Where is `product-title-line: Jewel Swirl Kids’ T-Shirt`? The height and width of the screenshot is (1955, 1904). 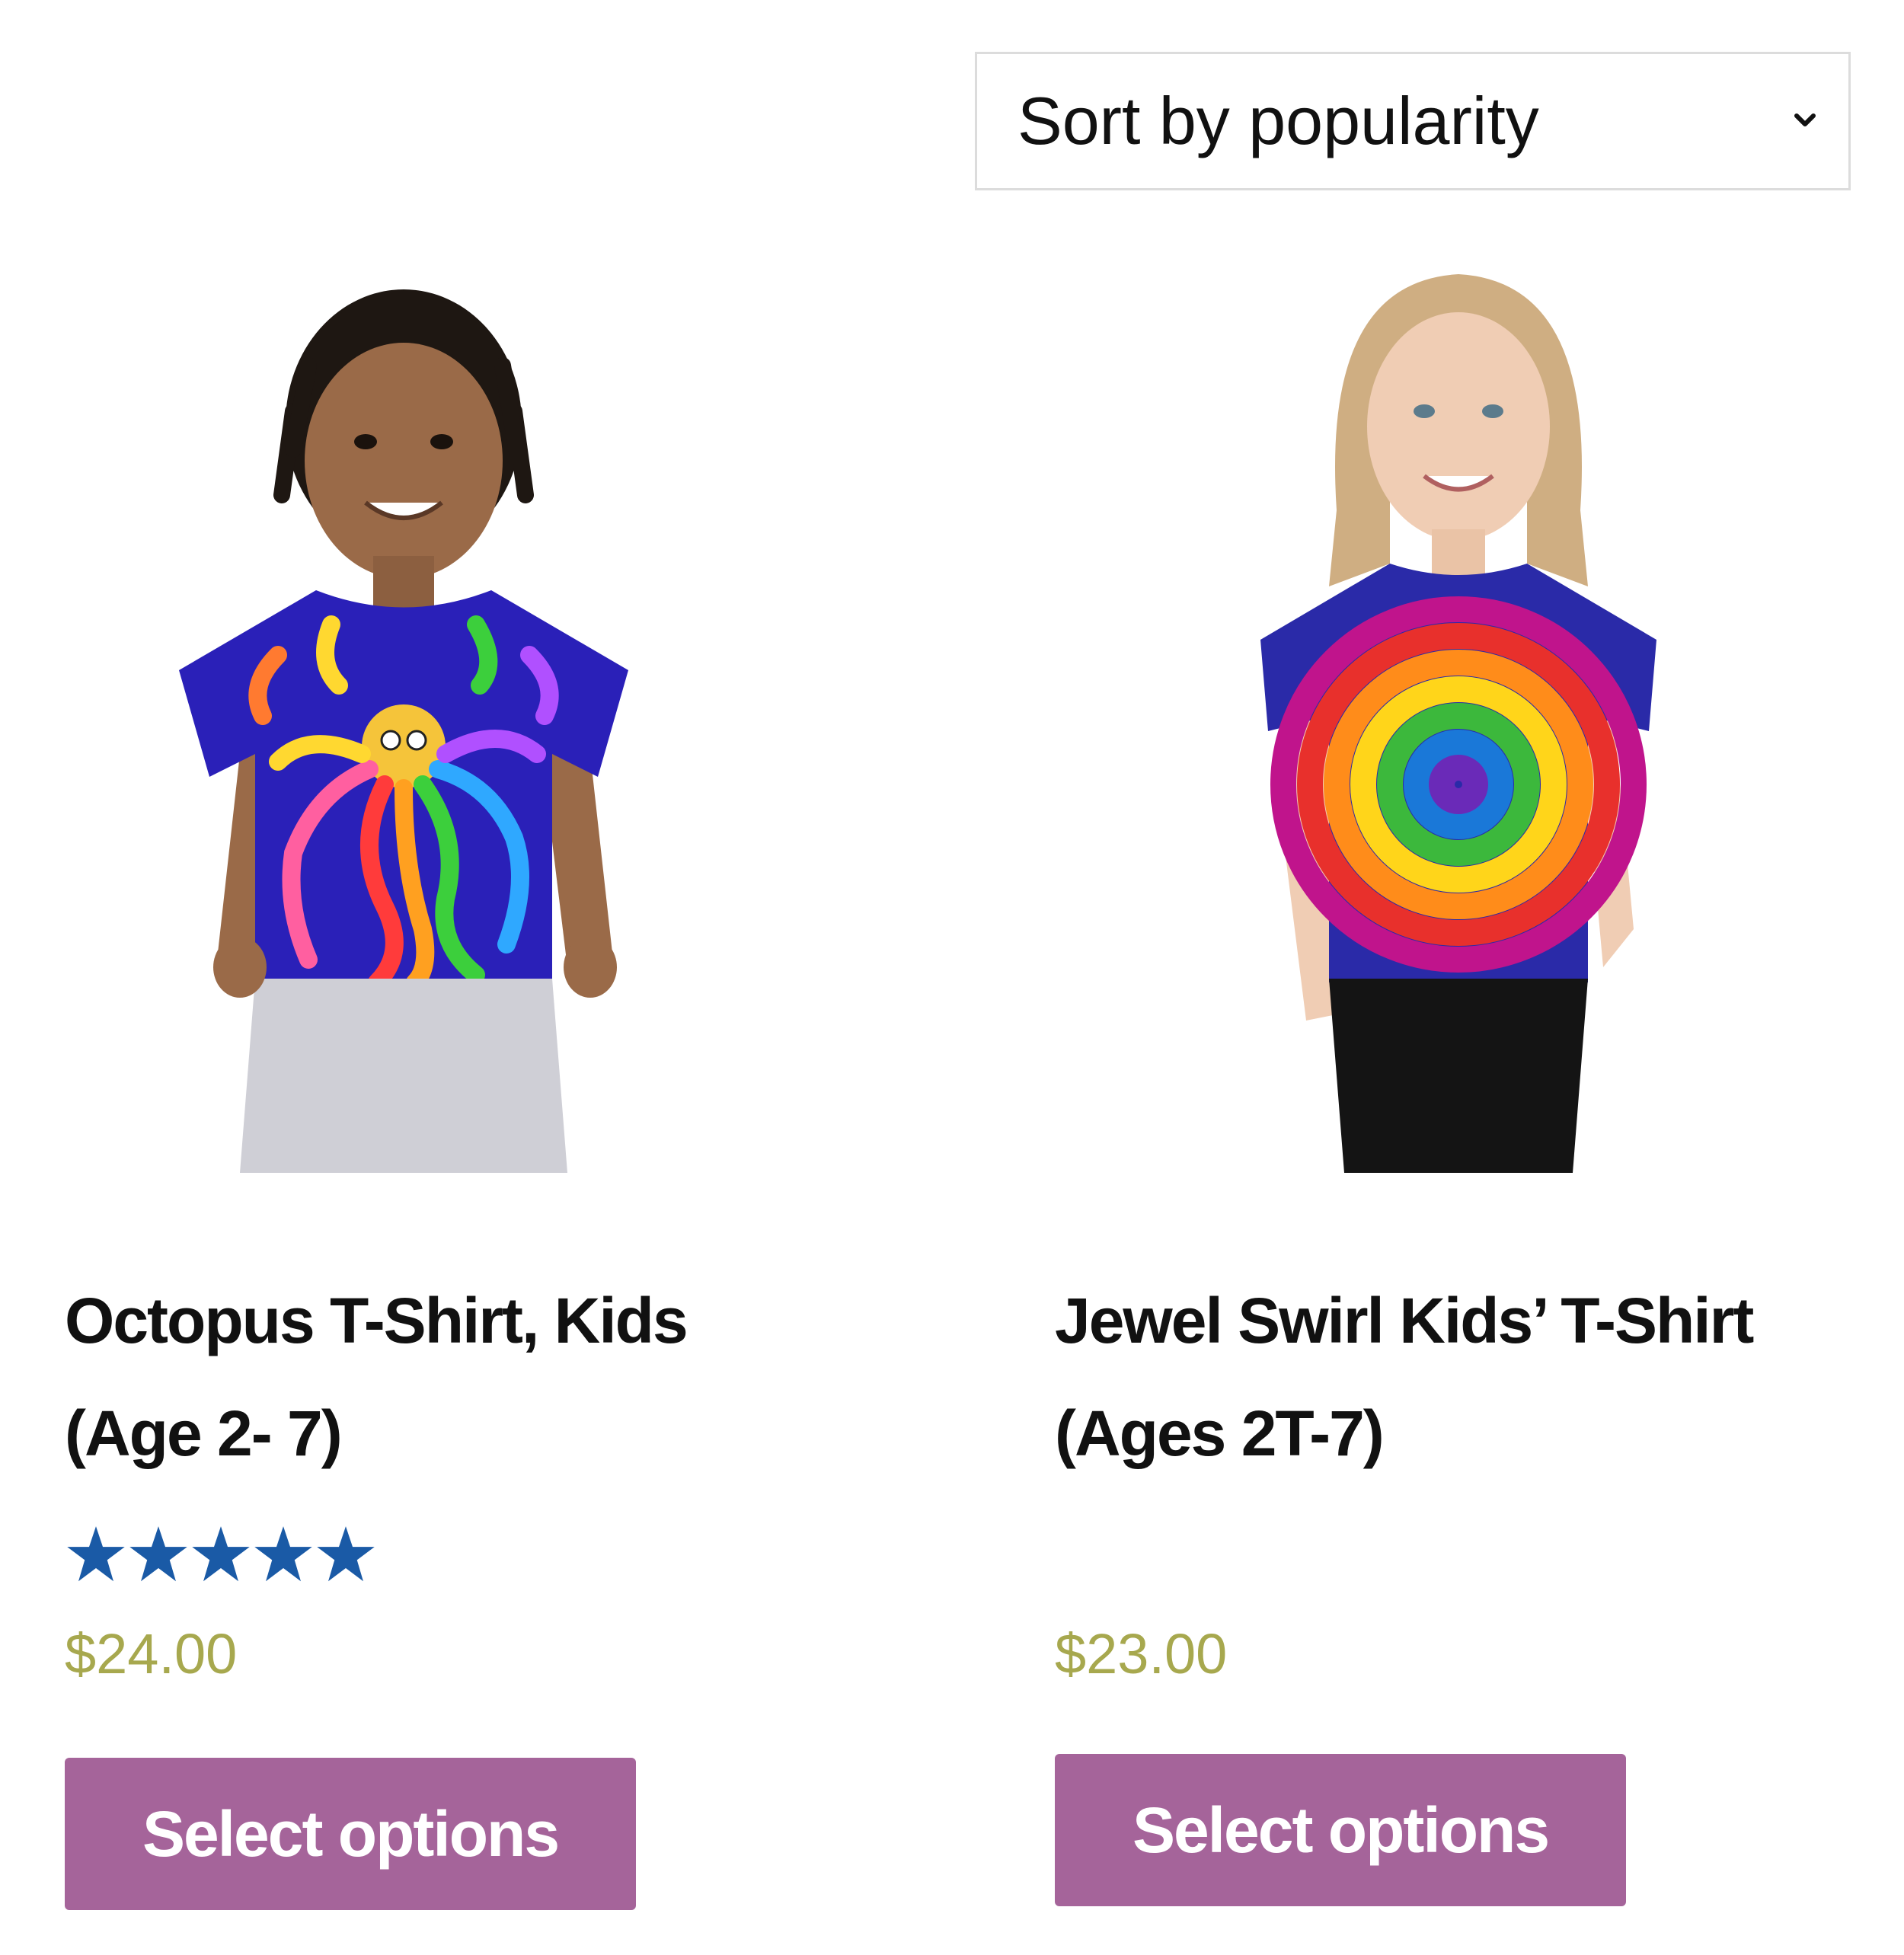
product-title-line: Jewel Swirl Kids’ T-Shirt is located at coordinates (1404, 1320).